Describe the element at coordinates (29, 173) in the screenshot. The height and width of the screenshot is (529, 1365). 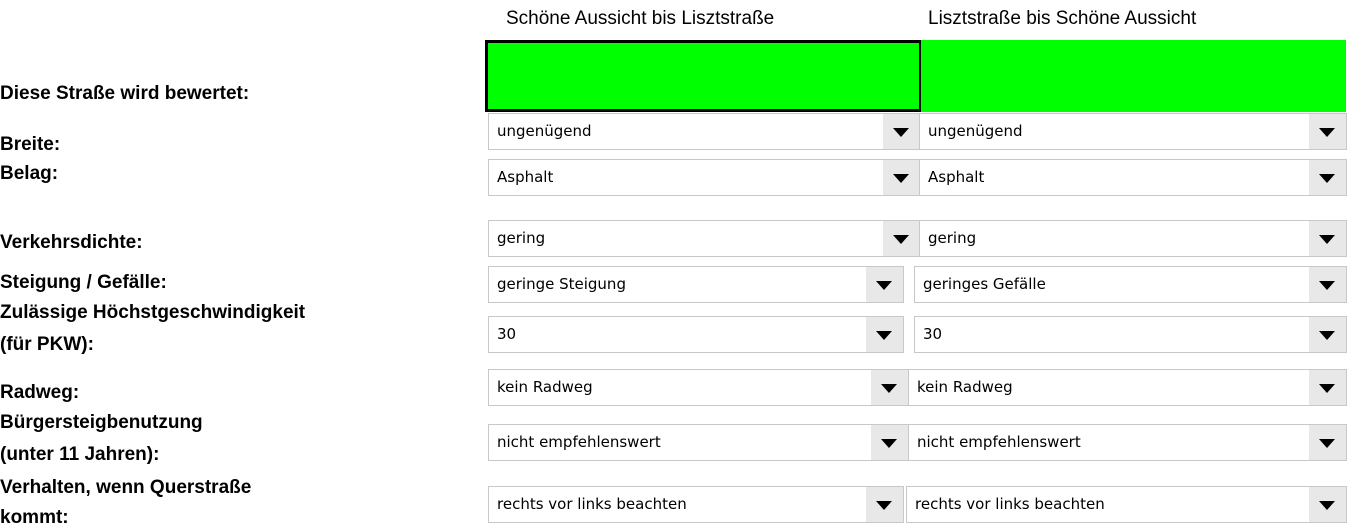
I see `label-surface: Belag:` at that location.